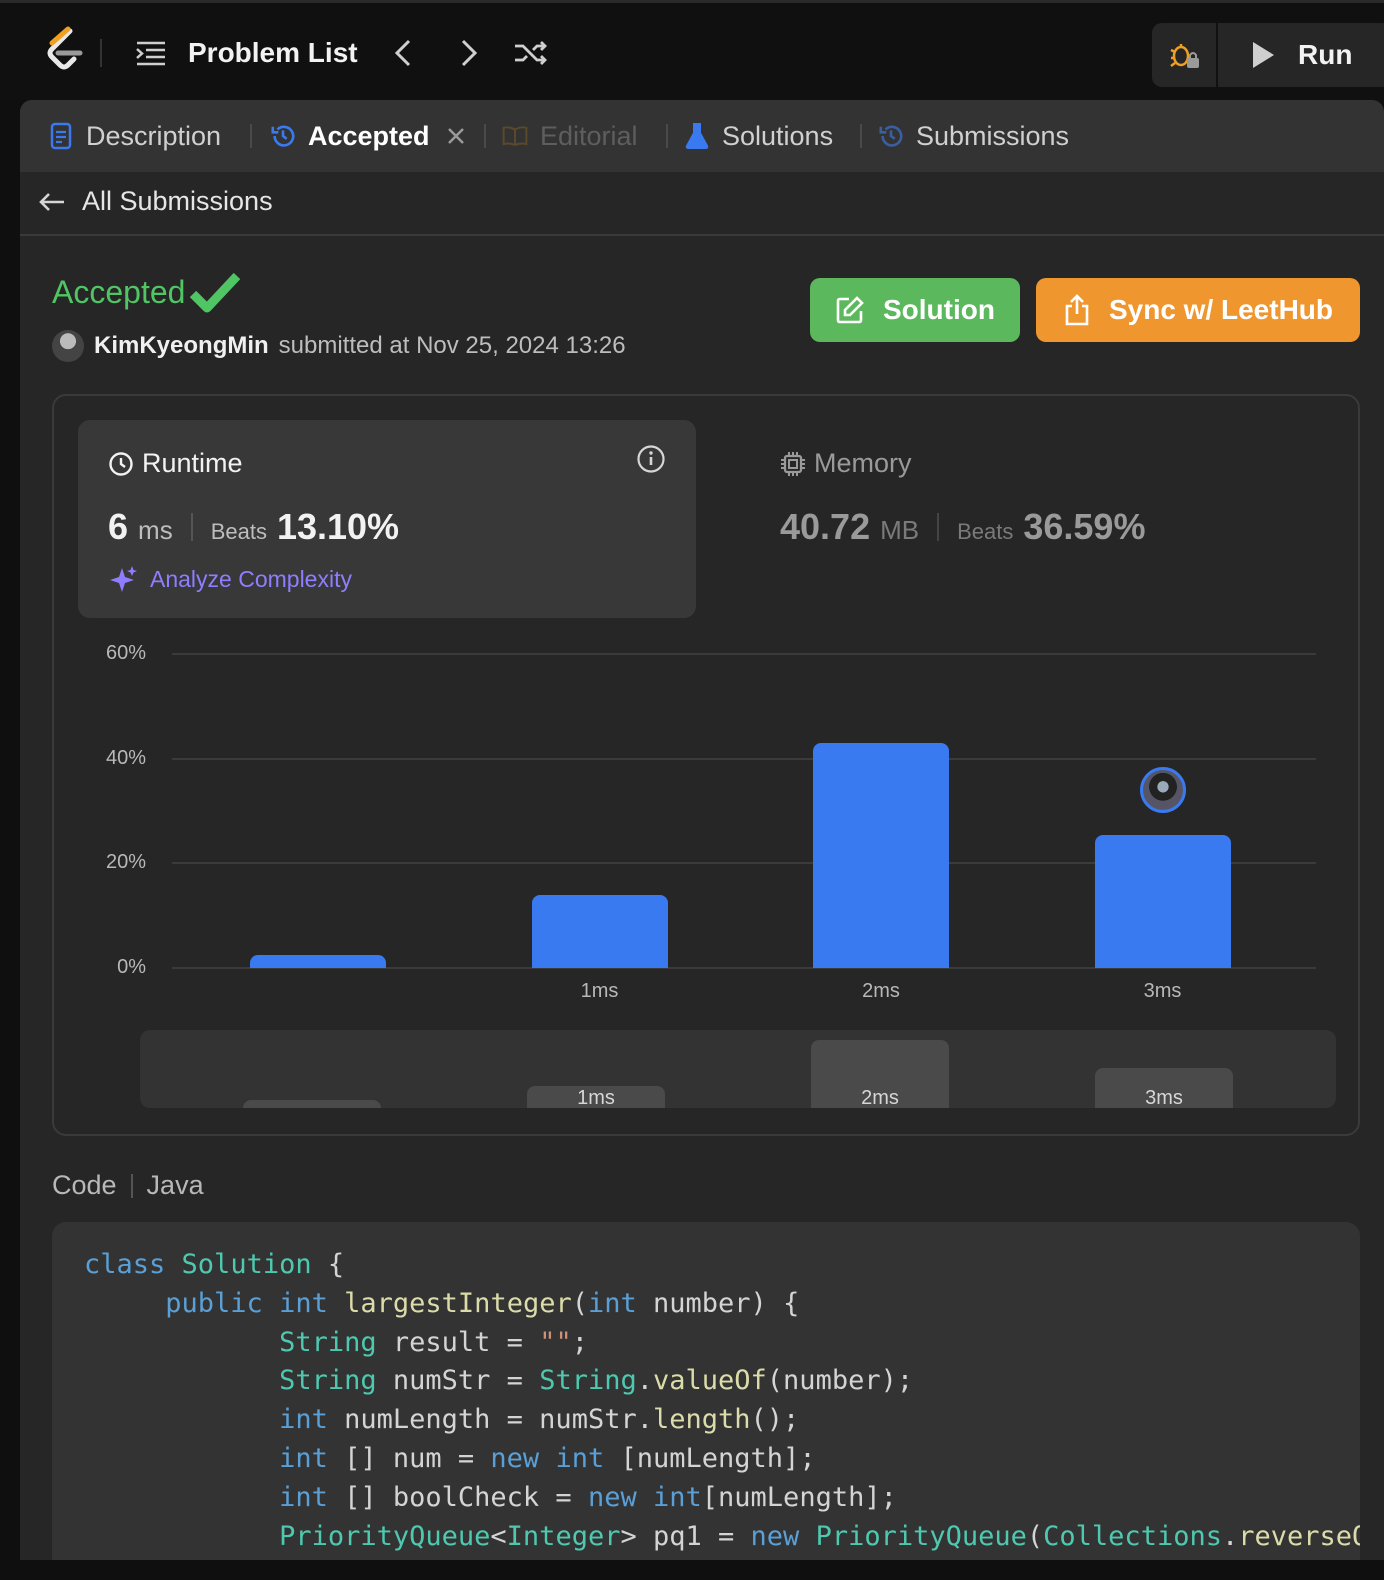  I want to click on description-icon, so click(61, 136).